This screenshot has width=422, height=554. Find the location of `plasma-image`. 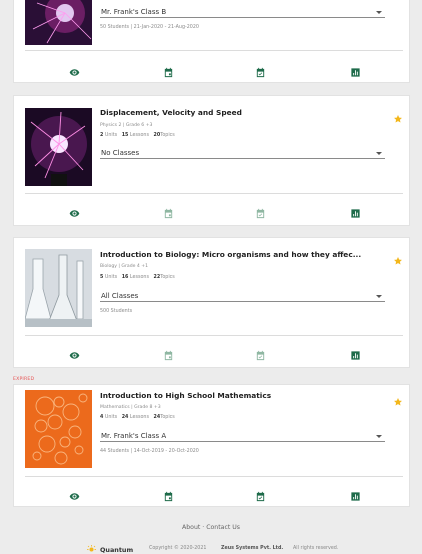

plasma-image is located at coordinates (58, 22).